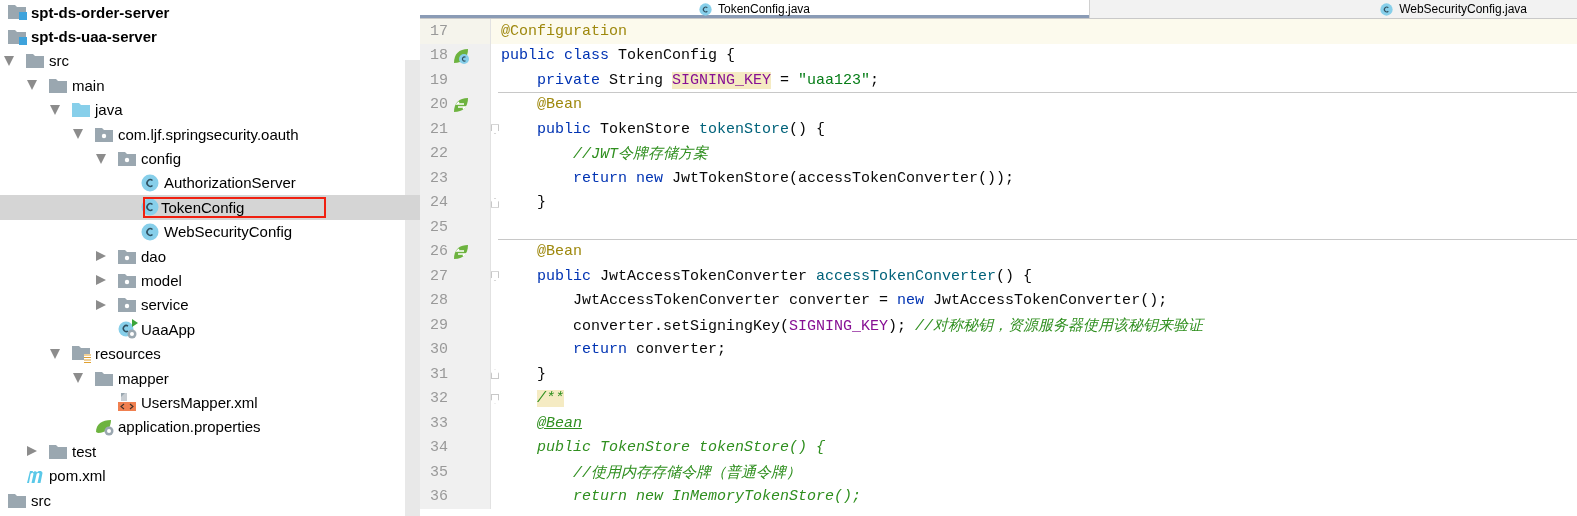 This screenshot has height=516, width=1577. Describe the element at coordinates (708, 80) in the screenshot. I see `code-line: private String SIGNING_KEY = "uaa123";` at that location.